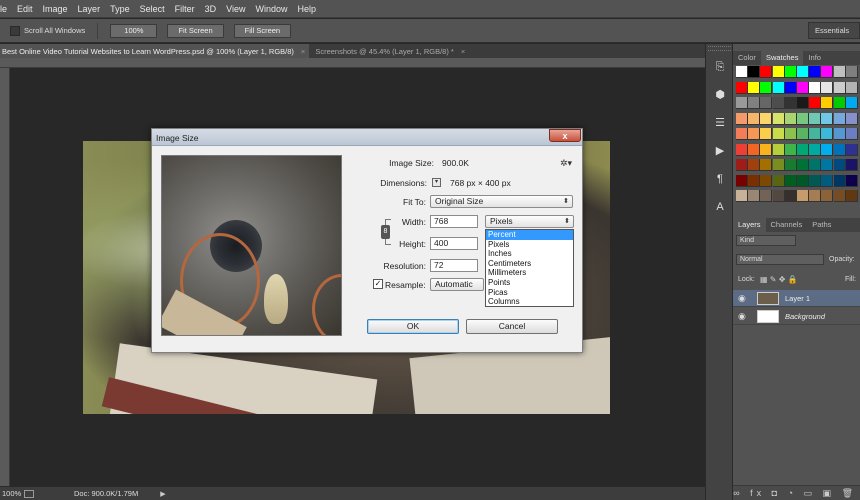 The height and width of the screenshot is (500, 860). I want to click on 3d-icon: ⬢, so click(720, 95).